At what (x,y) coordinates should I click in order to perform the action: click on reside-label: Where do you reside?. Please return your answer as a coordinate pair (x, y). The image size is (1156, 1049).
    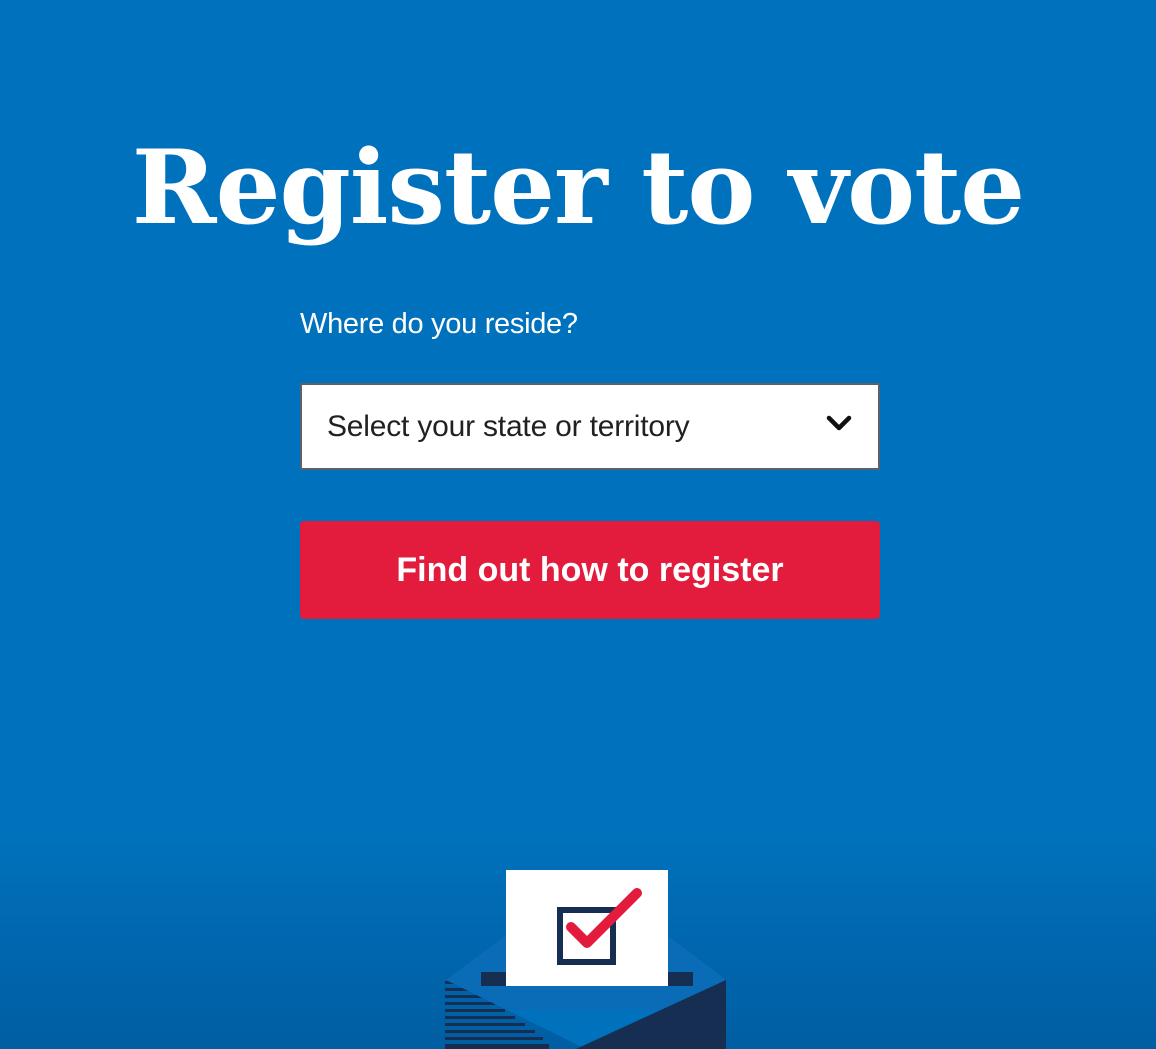
    Looking at the image, I should click on (439, 324).